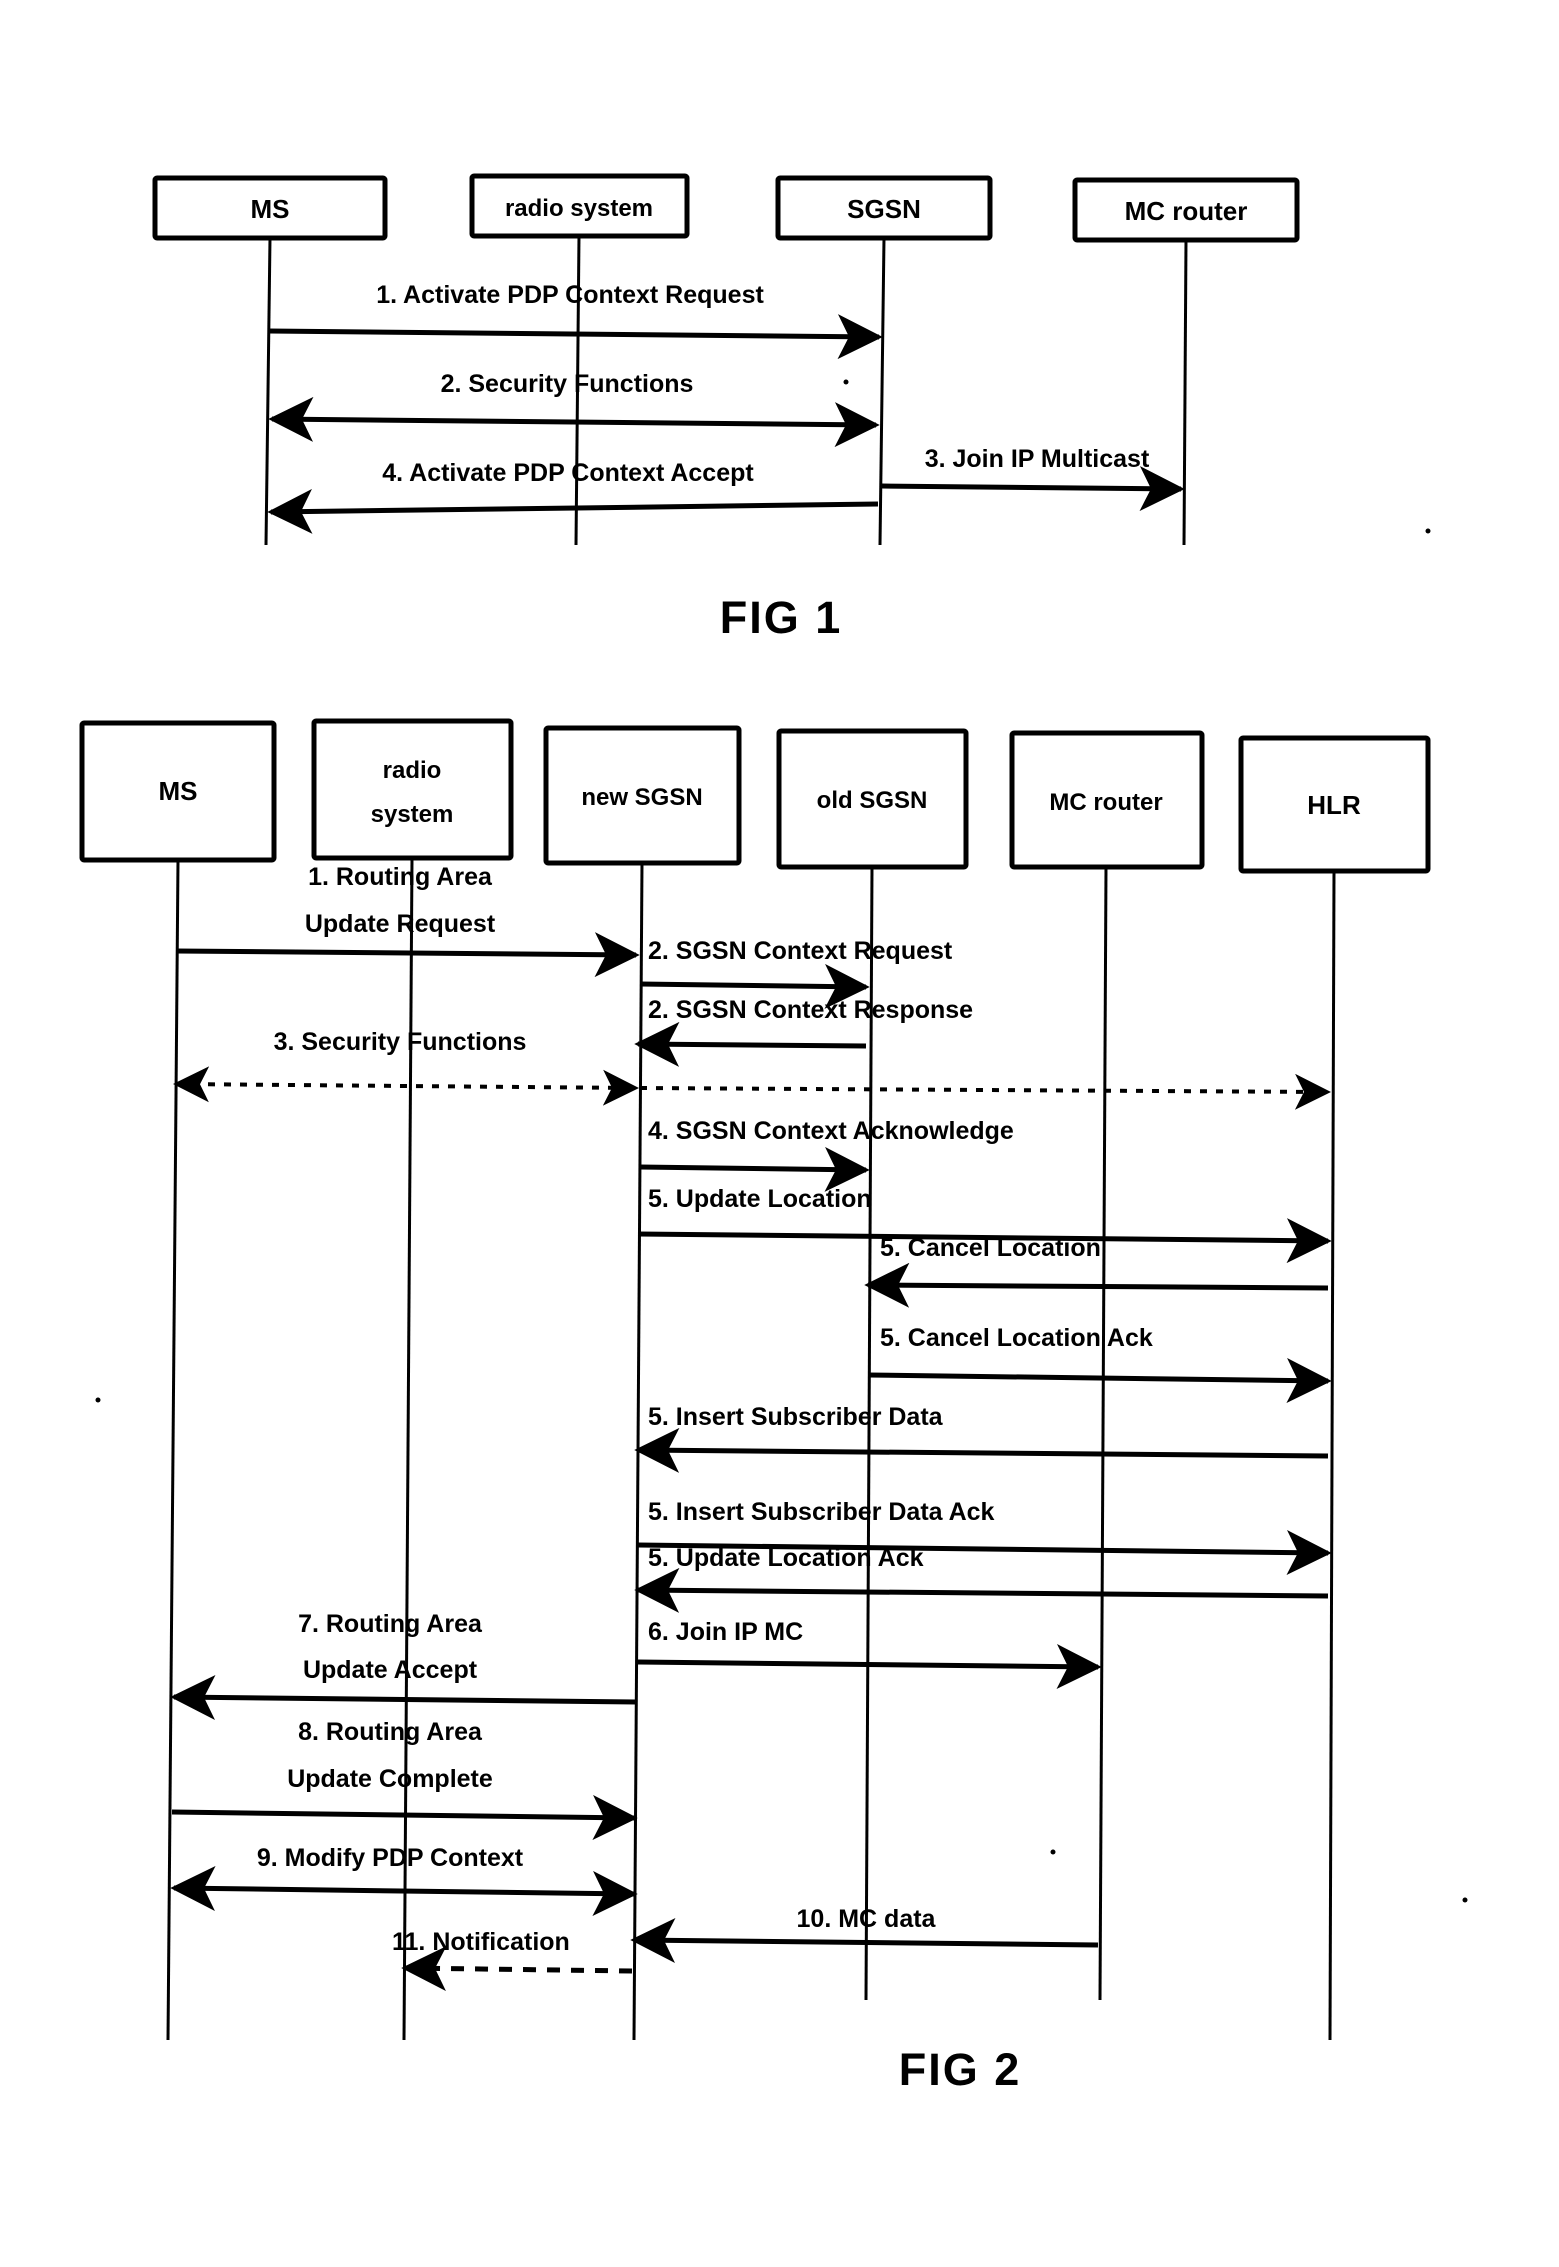 The image size is (1559, 2267). Describe the element at coordinates (882, 391) in the screenshot. I see `fig1-lifeline-sgsn` at that location.